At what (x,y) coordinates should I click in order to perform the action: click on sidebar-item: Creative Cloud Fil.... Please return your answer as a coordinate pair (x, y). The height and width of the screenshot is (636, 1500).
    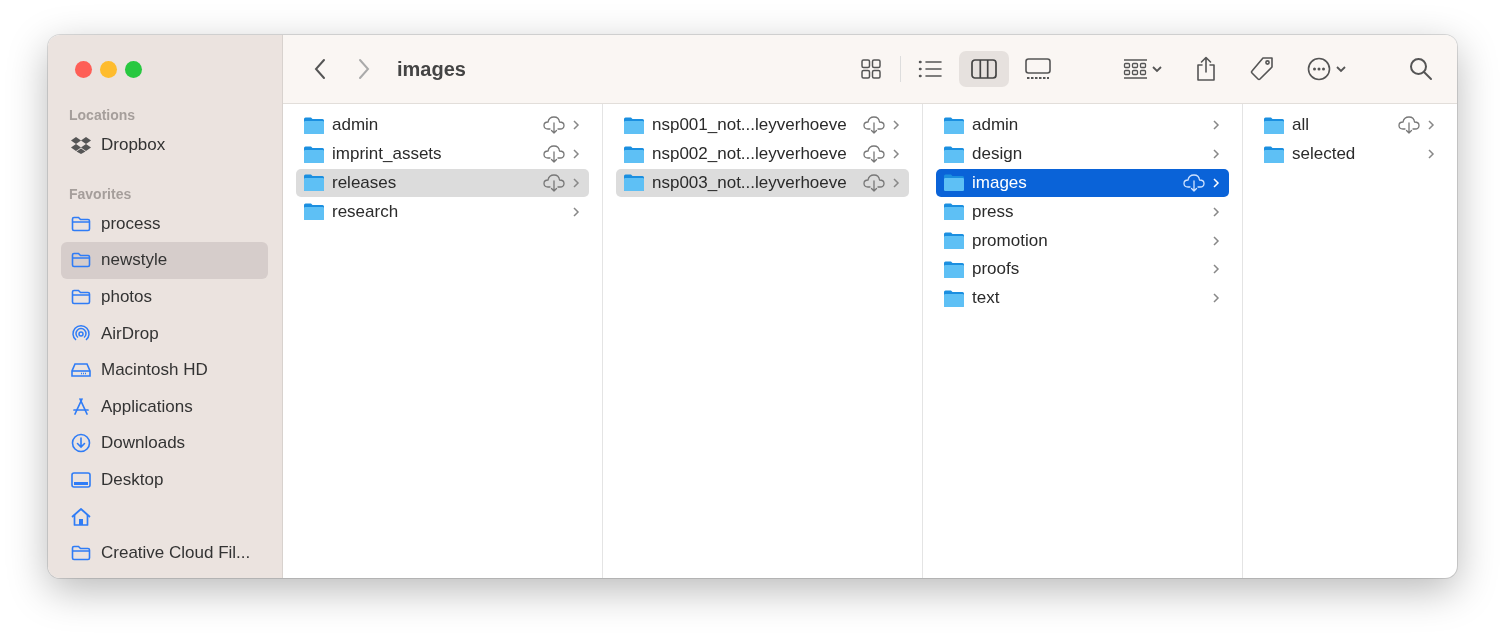
    Looking at the image, I should click on (164, 553).